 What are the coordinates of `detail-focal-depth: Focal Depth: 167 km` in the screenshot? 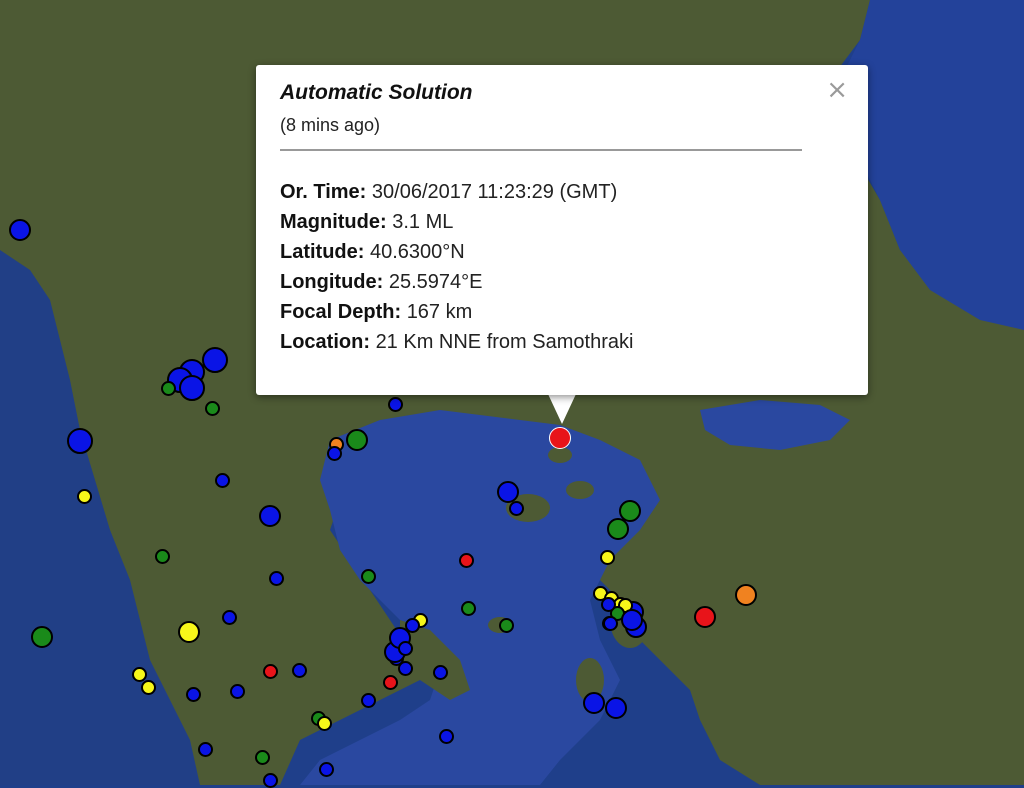 It's located at (456, 312).